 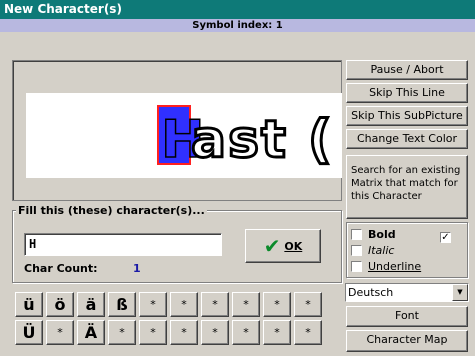 I want to click on character-map-button: Character Map, so click(x=407, y=341).